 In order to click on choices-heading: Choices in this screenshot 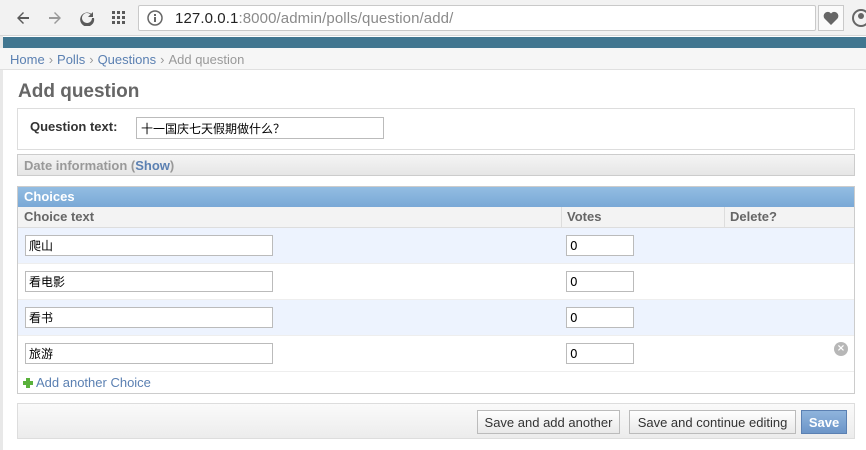, I will do `click(436, 197)`.